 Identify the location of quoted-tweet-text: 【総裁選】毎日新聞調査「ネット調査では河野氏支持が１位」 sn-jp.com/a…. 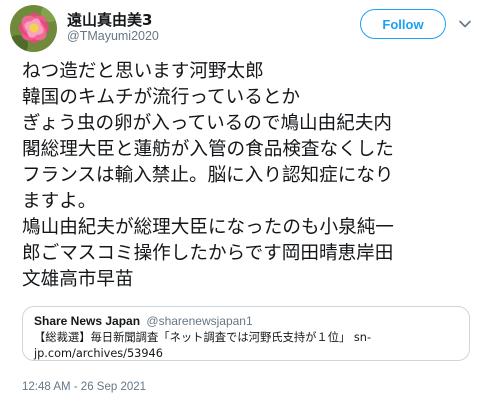
(203, 345).